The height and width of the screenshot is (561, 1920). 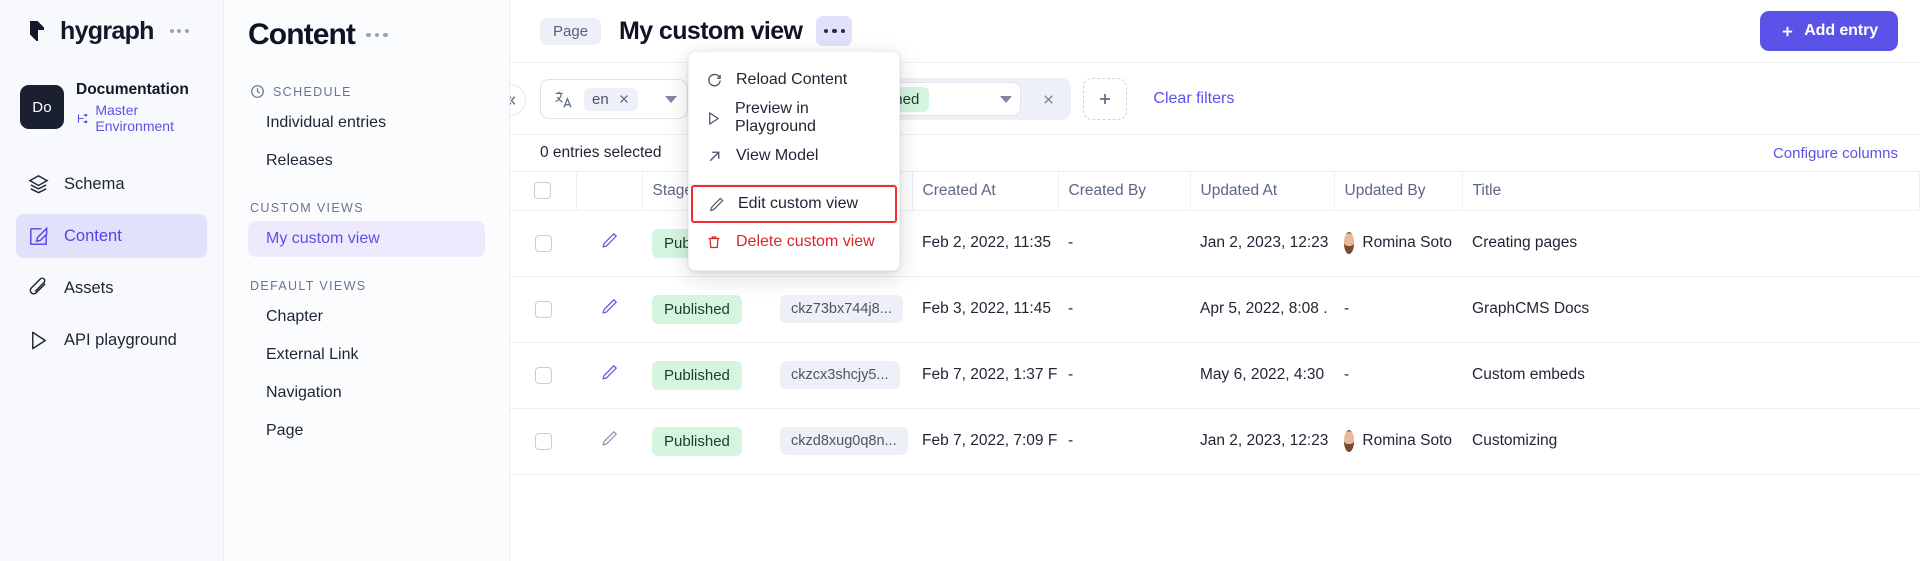 I want to click on view-item-releases: Releases, so click(x=366, y=161).